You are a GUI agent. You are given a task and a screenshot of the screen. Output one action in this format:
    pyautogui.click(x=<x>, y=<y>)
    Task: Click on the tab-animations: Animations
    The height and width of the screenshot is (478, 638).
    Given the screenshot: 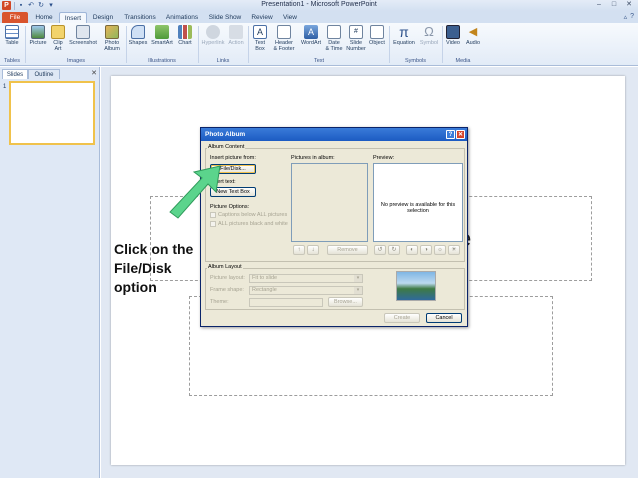 What is the action you would take?
    pyautogui.click(x=182, y=17)
    